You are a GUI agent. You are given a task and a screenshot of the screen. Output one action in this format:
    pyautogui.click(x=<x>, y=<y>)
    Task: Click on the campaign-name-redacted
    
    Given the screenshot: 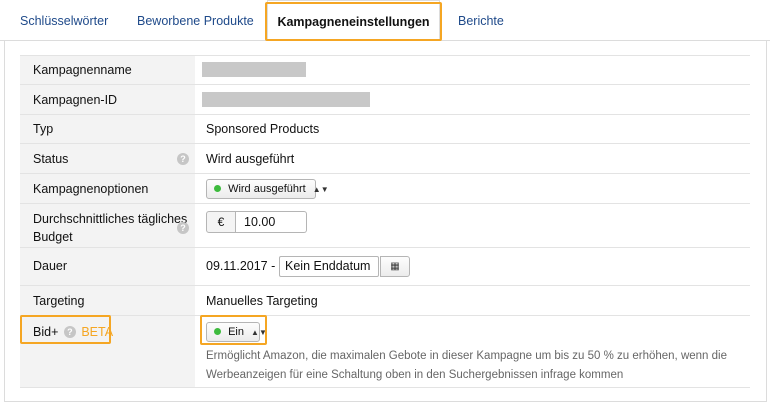 What is the action you would take?
    pyautogui.click(x=254, y=69)
    